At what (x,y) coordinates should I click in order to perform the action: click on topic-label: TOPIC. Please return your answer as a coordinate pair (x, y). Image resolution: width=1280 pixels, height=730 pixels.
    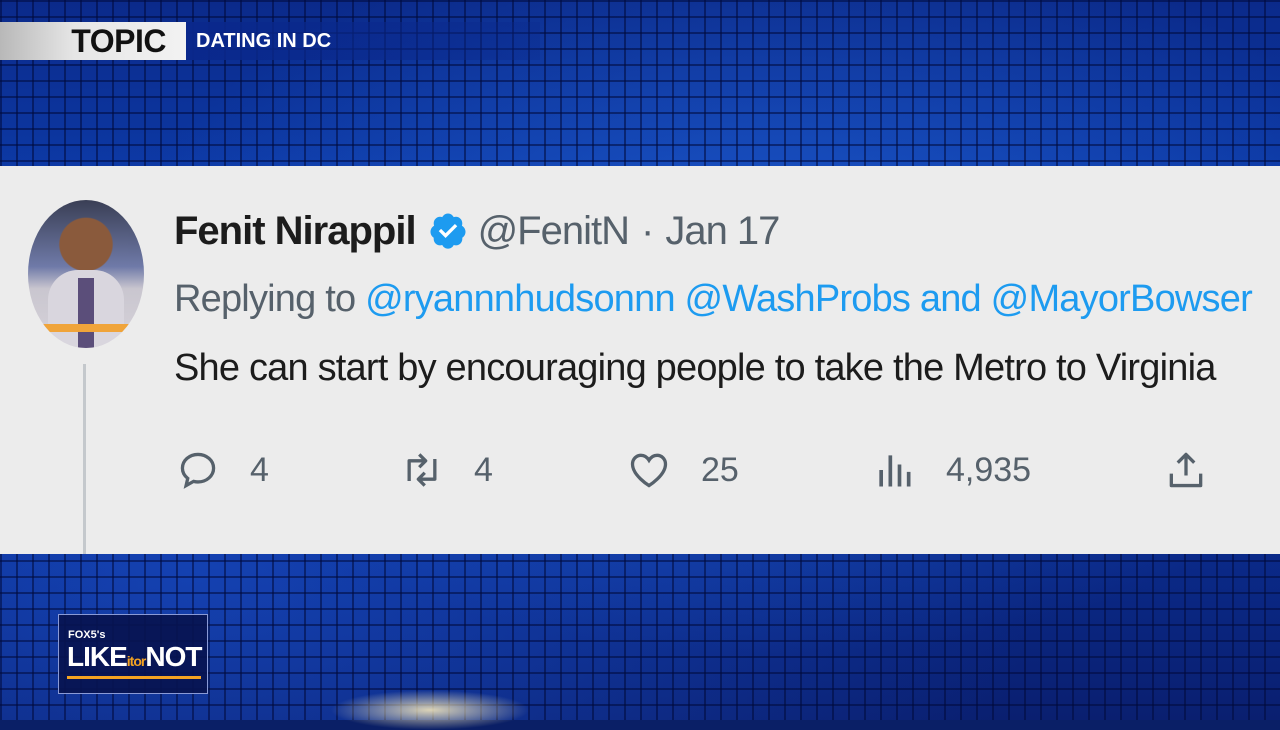
    Looking at the image, I should click on (93, 41).